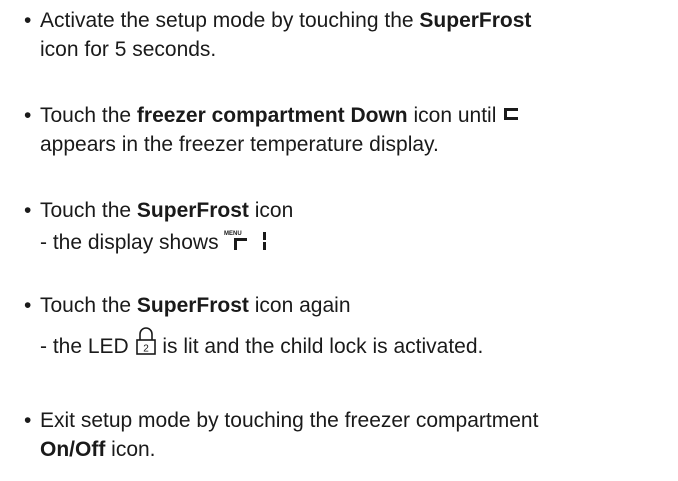  Describe the element at coordinates (233, 234) in the screenshot. I see `menu-label: MENU` at that location.